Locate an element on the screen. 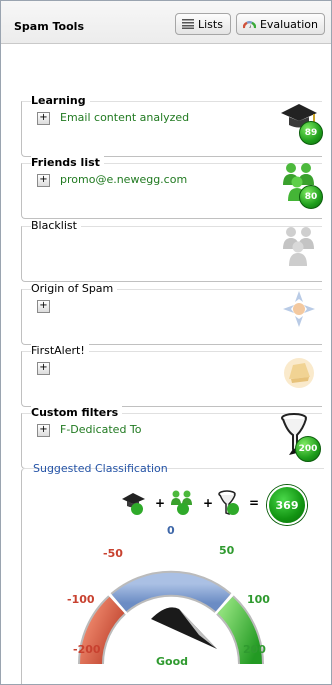  lists-button-label: Lists is located at coordinates (210, 24).